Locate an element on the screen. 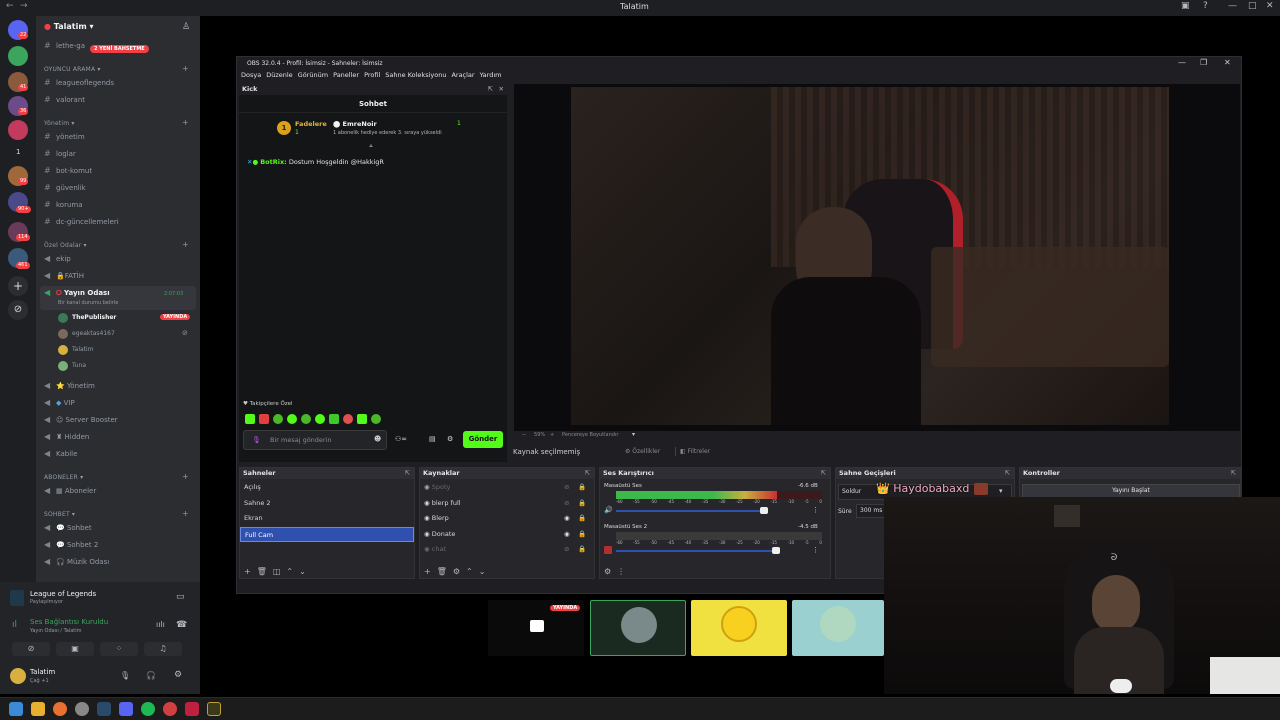 The height and width of the screenshot is (720, 1280). category-header: Yönetim ▾ + is located at coordinates (116, 122).